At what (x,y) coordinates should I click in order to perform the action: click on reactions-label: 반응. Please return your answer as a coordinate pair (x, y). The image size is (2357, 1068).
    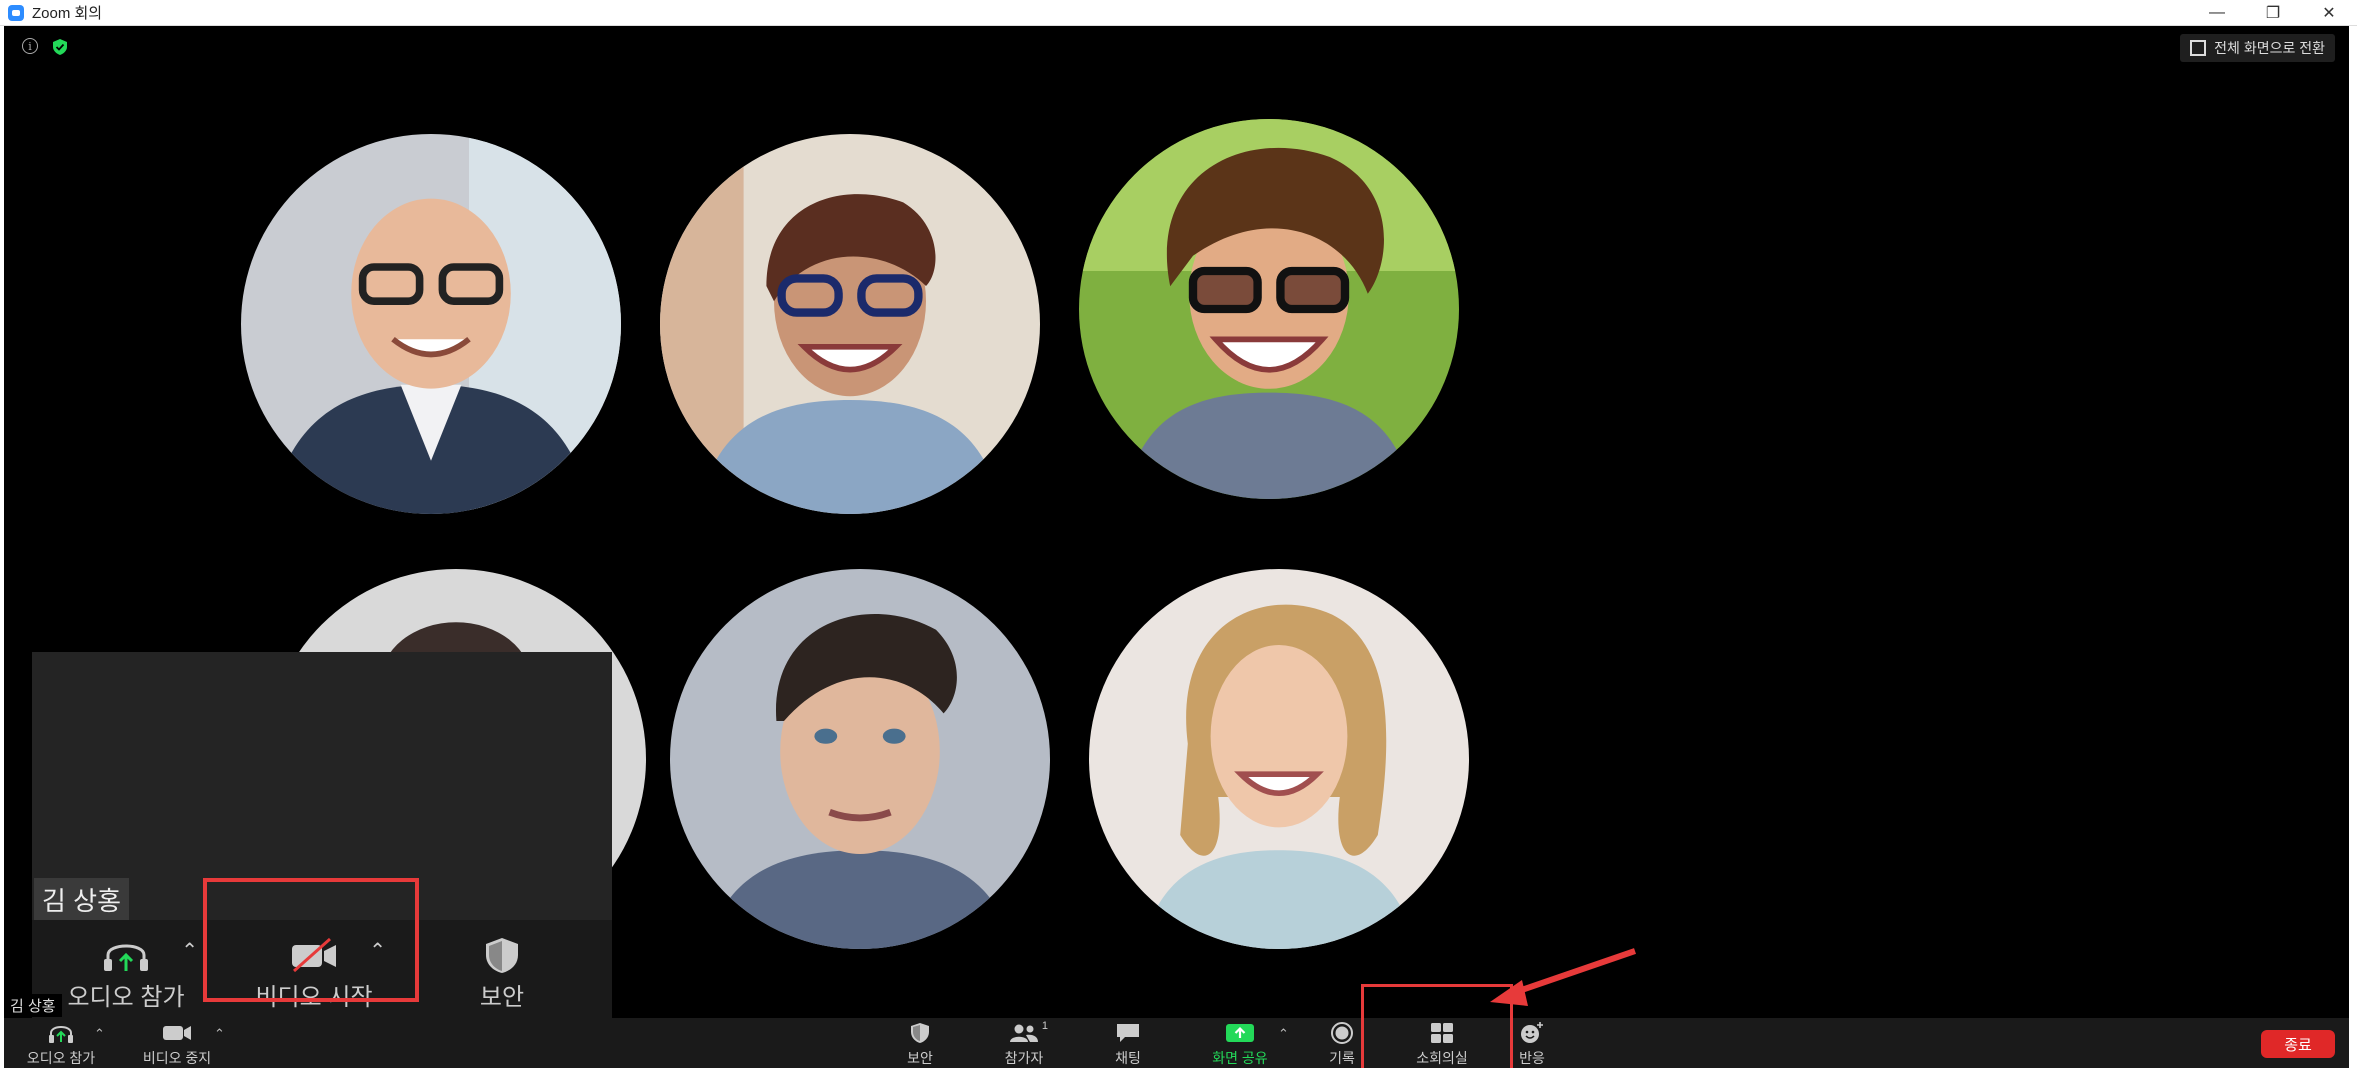
    Looking at the image, I should click on (1532, 1058).